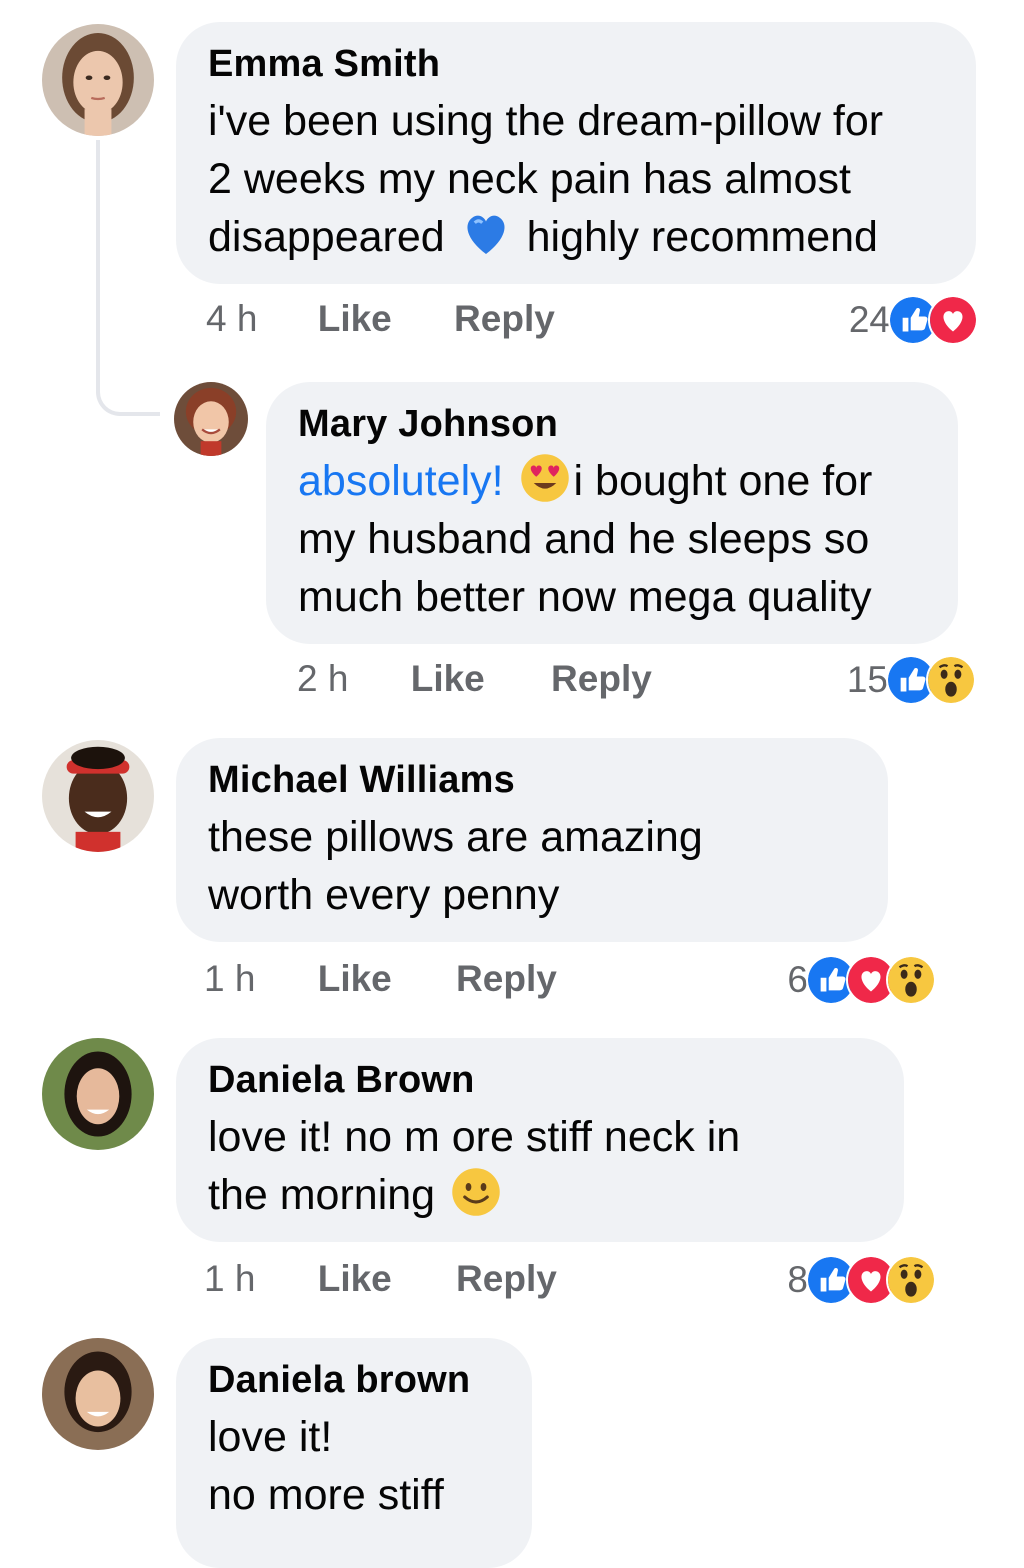  What do you see at coordinates (702, 237) in the screenshot?
I see `comment-line-part: highly recommend` at bounding box center [702, 237].